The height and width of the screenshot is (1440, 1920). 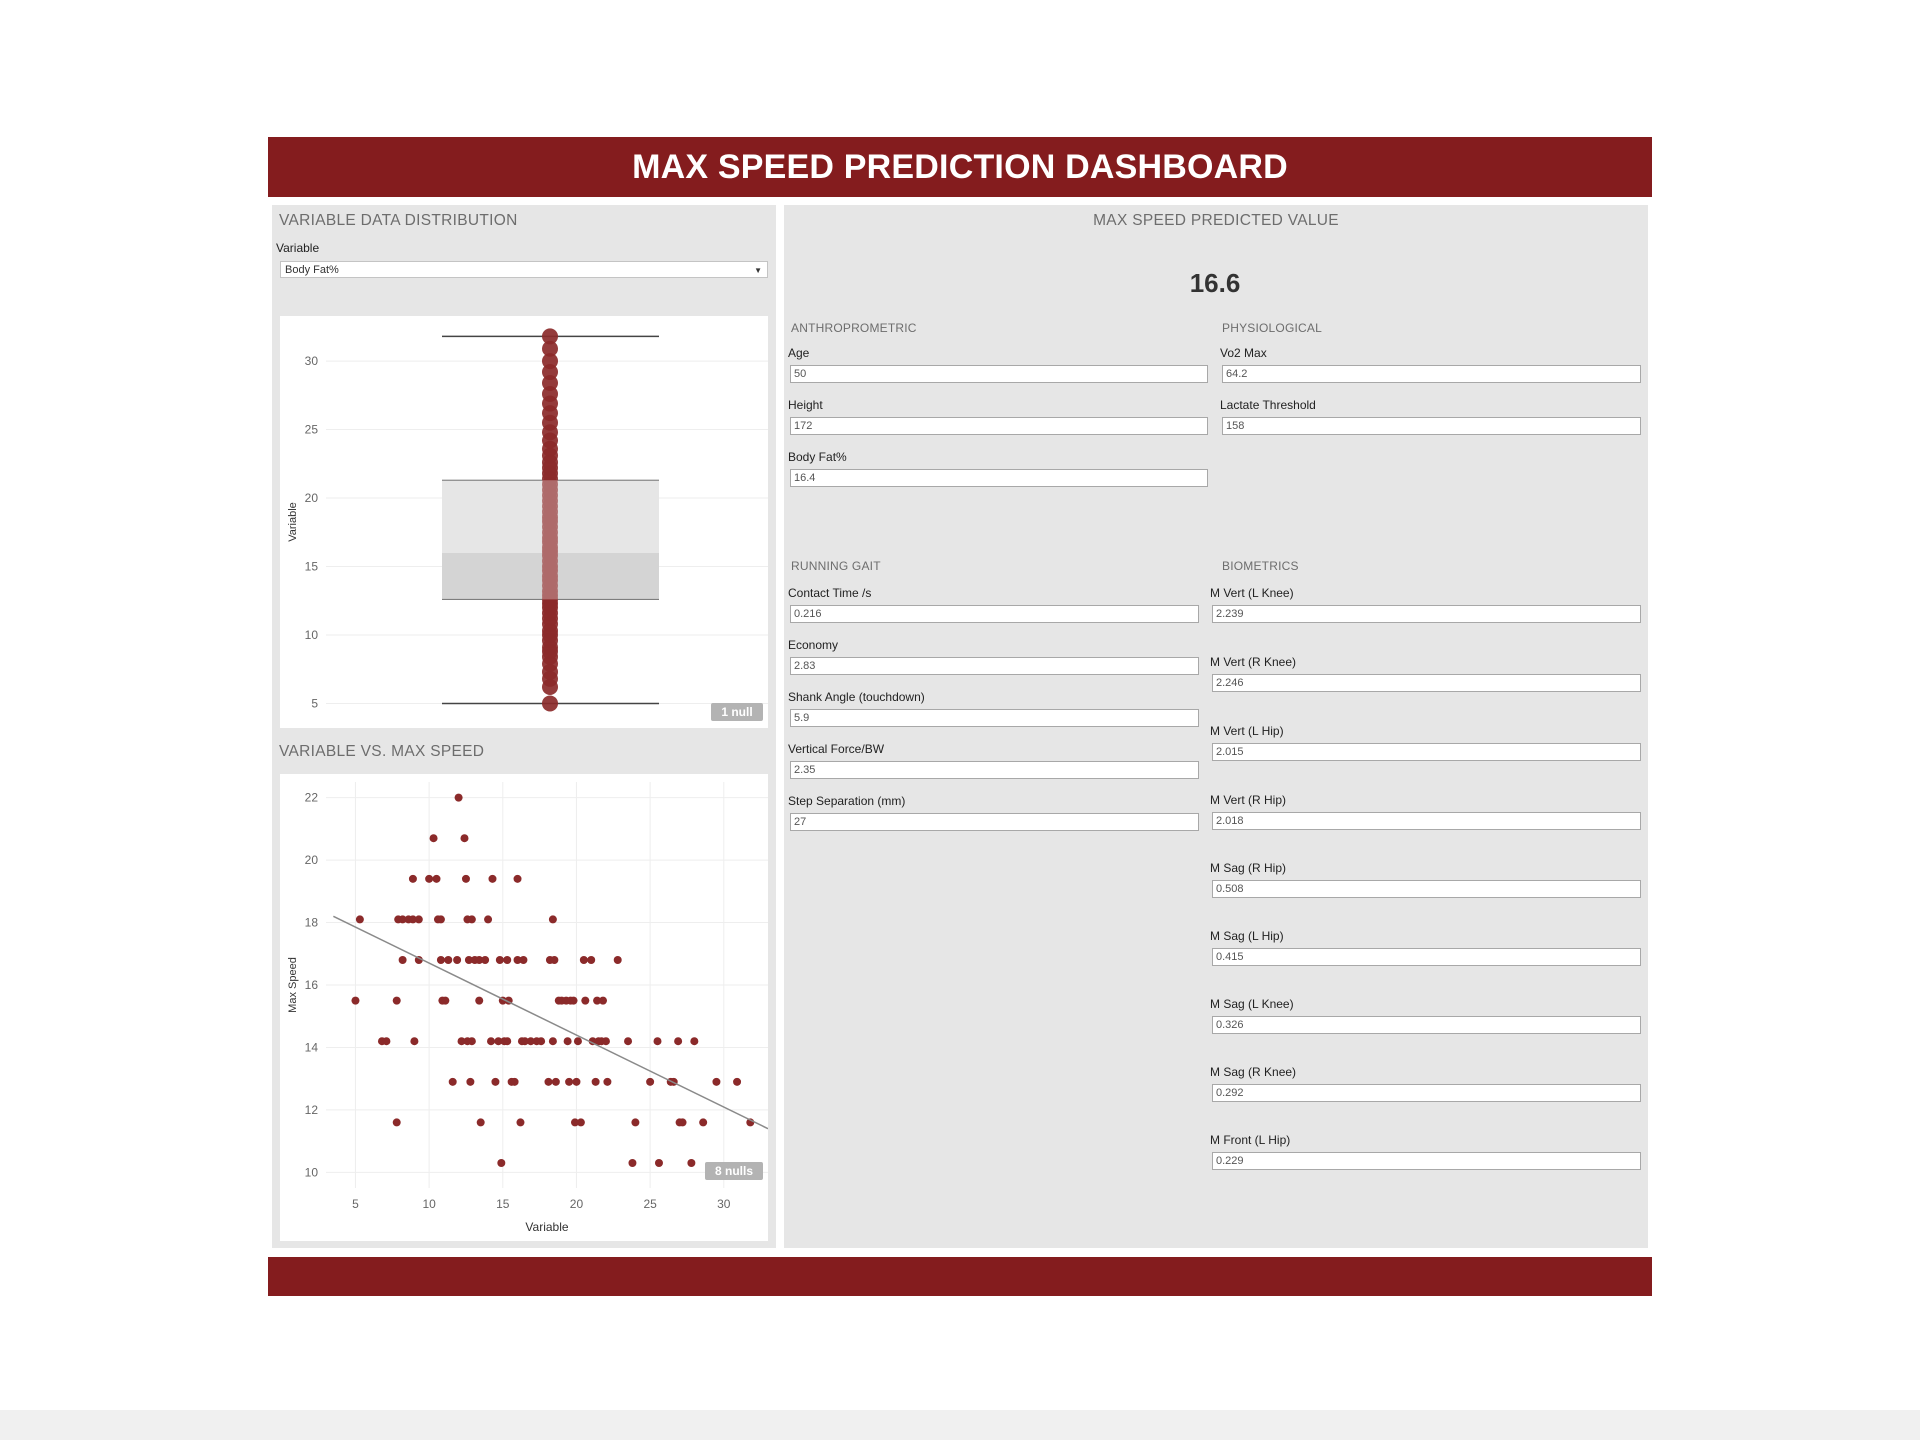 What do you see at coordinates (312, 270) in the screenshot?
I see `variable-dropdown-value: Body Fat%` at bounding box center [312, 270].